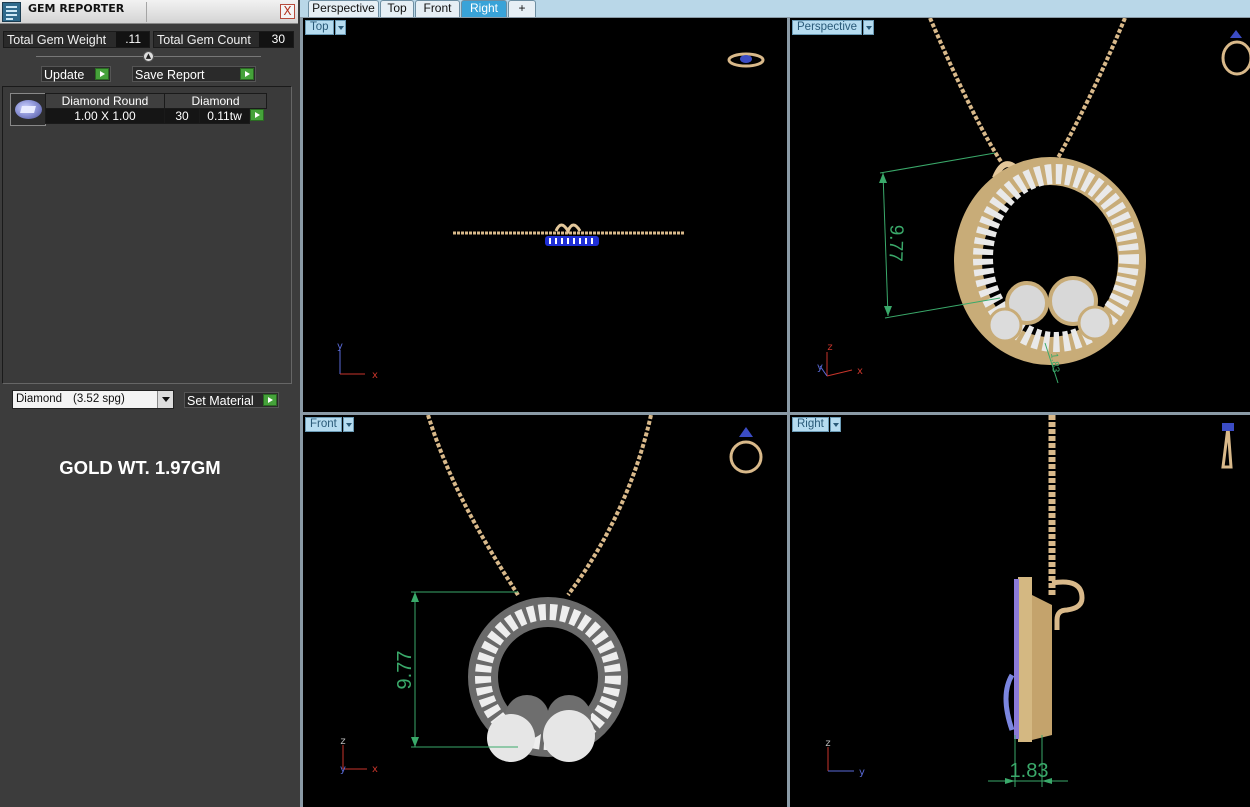 The height and width of the screenshot is (807, 1250). What do you see at coordinates (1054, 363) in the screenshot?
I see `dimension-label-small: 1.83` at bounding box center [1054, 363].